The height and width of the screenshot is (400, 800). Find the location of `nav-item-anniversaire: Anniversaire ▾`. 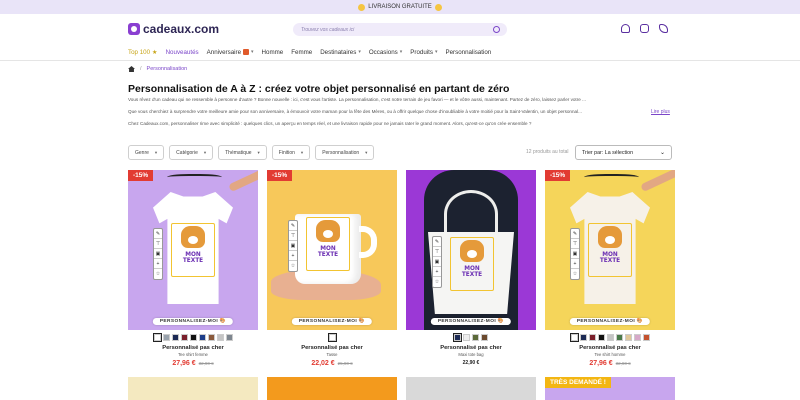

nav-item-anniversaire: Anniversaire ▾ is located at coordinates (230, 52).